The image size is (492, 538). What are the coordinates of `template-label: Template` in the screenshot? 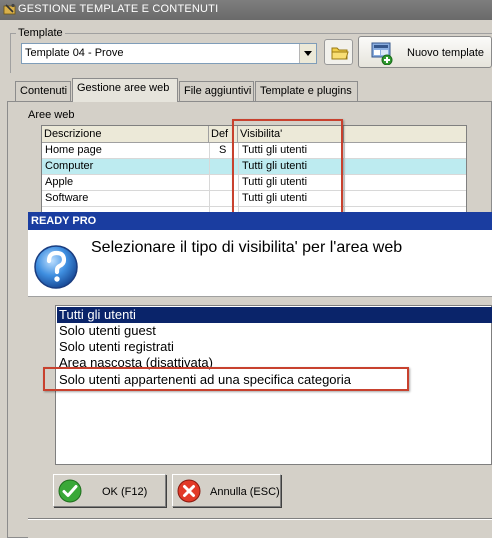 It's located at (40, 33).